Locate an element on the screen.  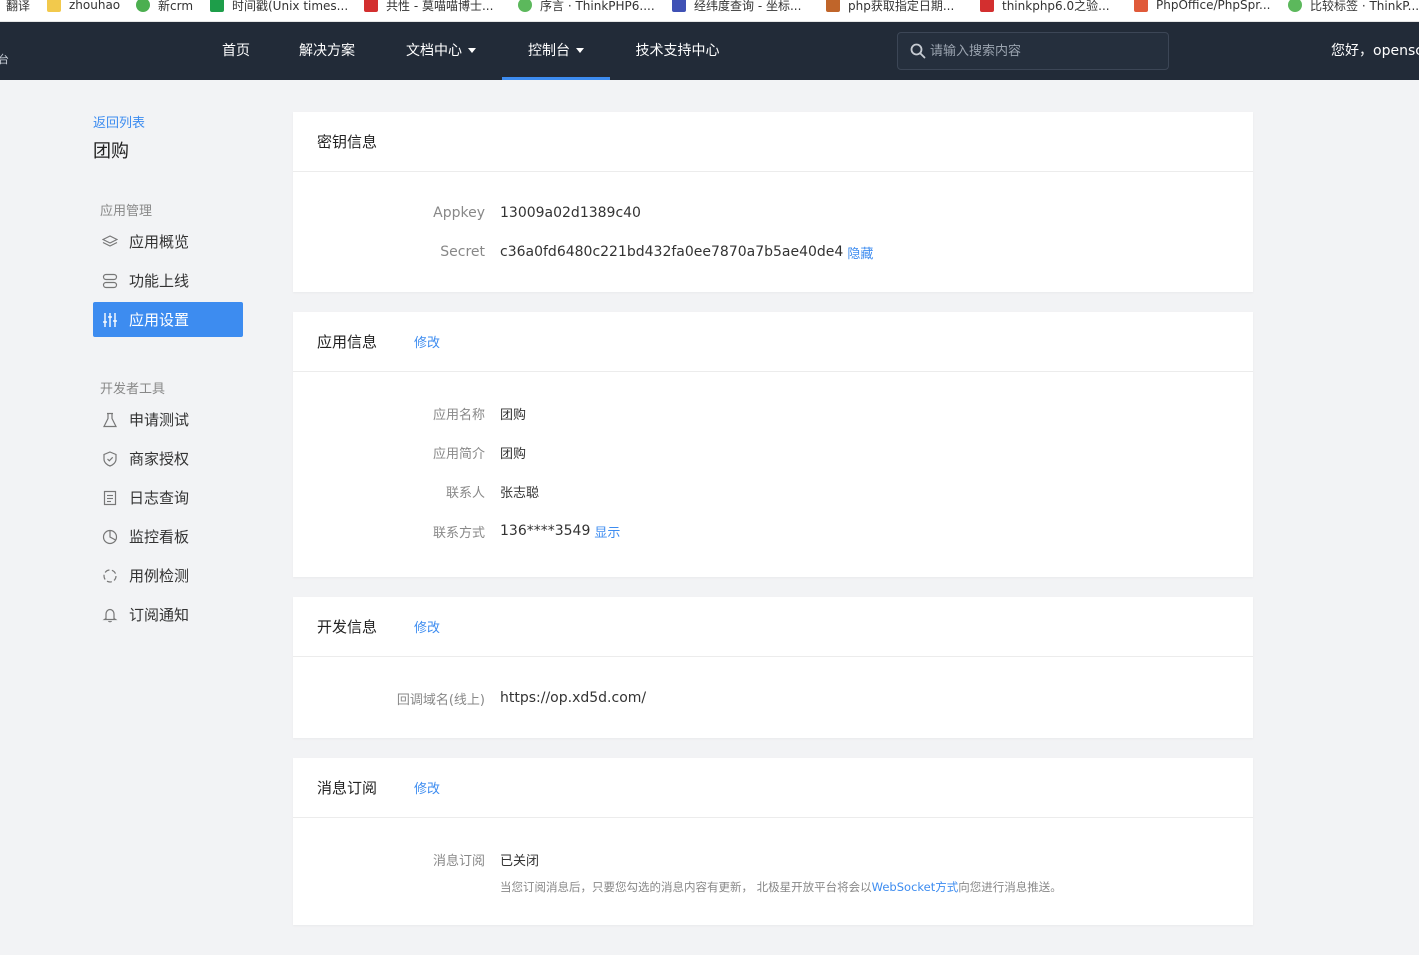
sliders-icon is located at coordinates (110, 320).